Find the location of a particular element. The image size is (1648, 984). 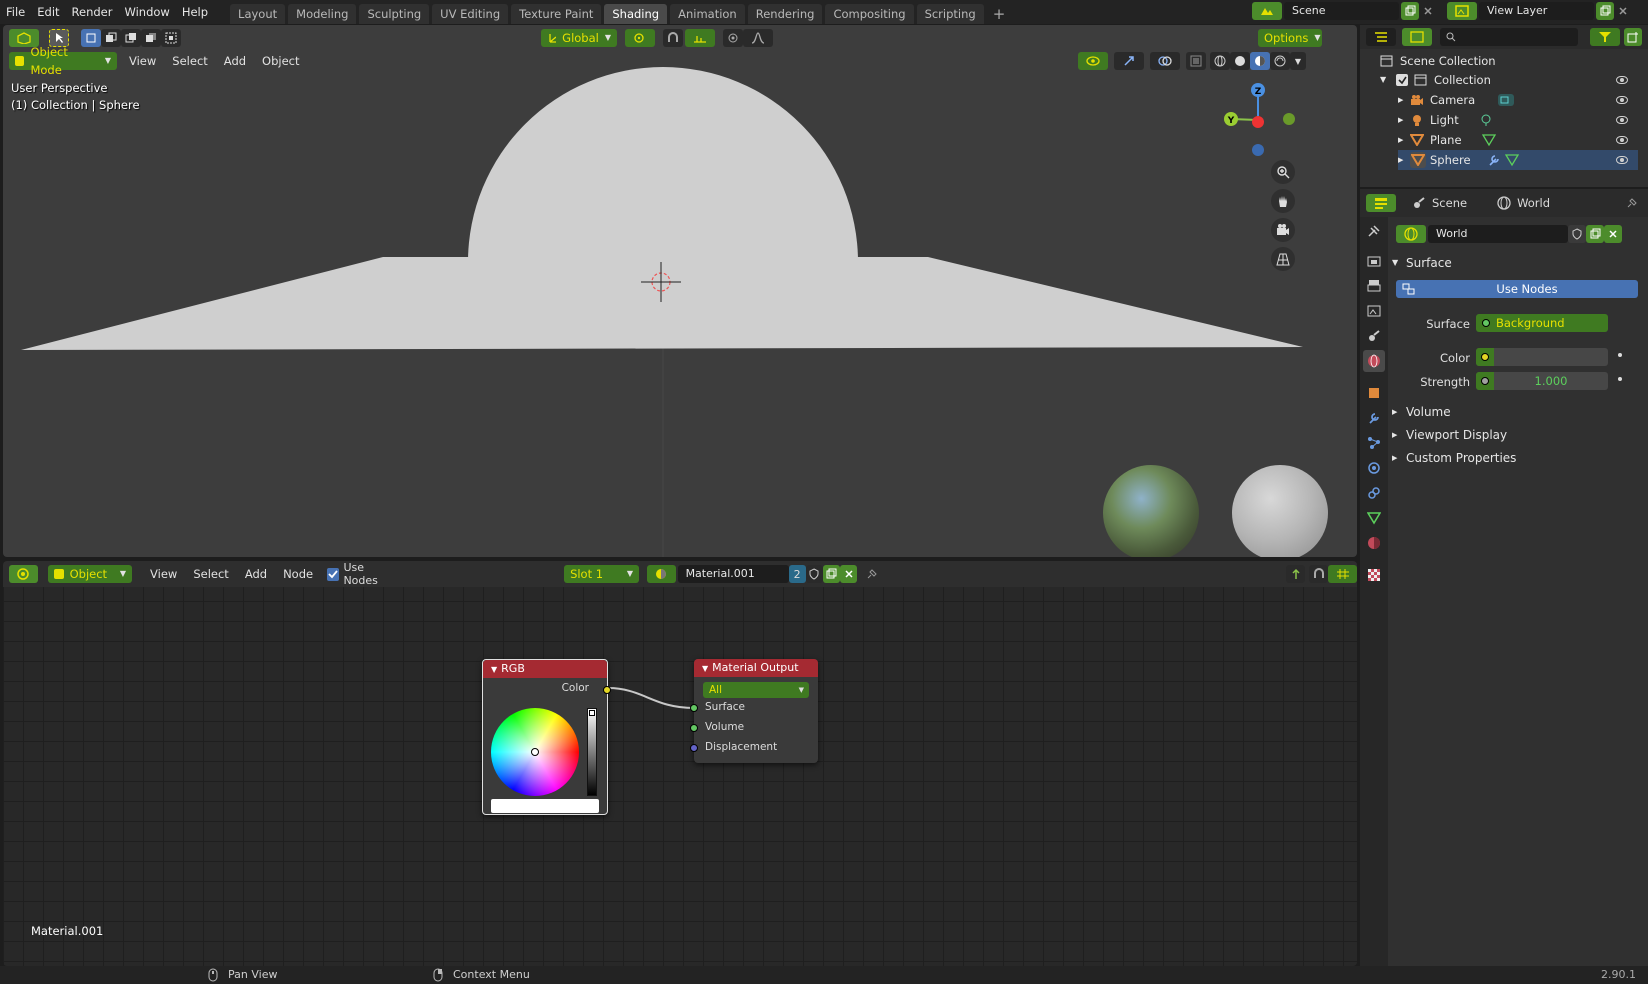

menu-render: Render is located at coordinates (92, 12).